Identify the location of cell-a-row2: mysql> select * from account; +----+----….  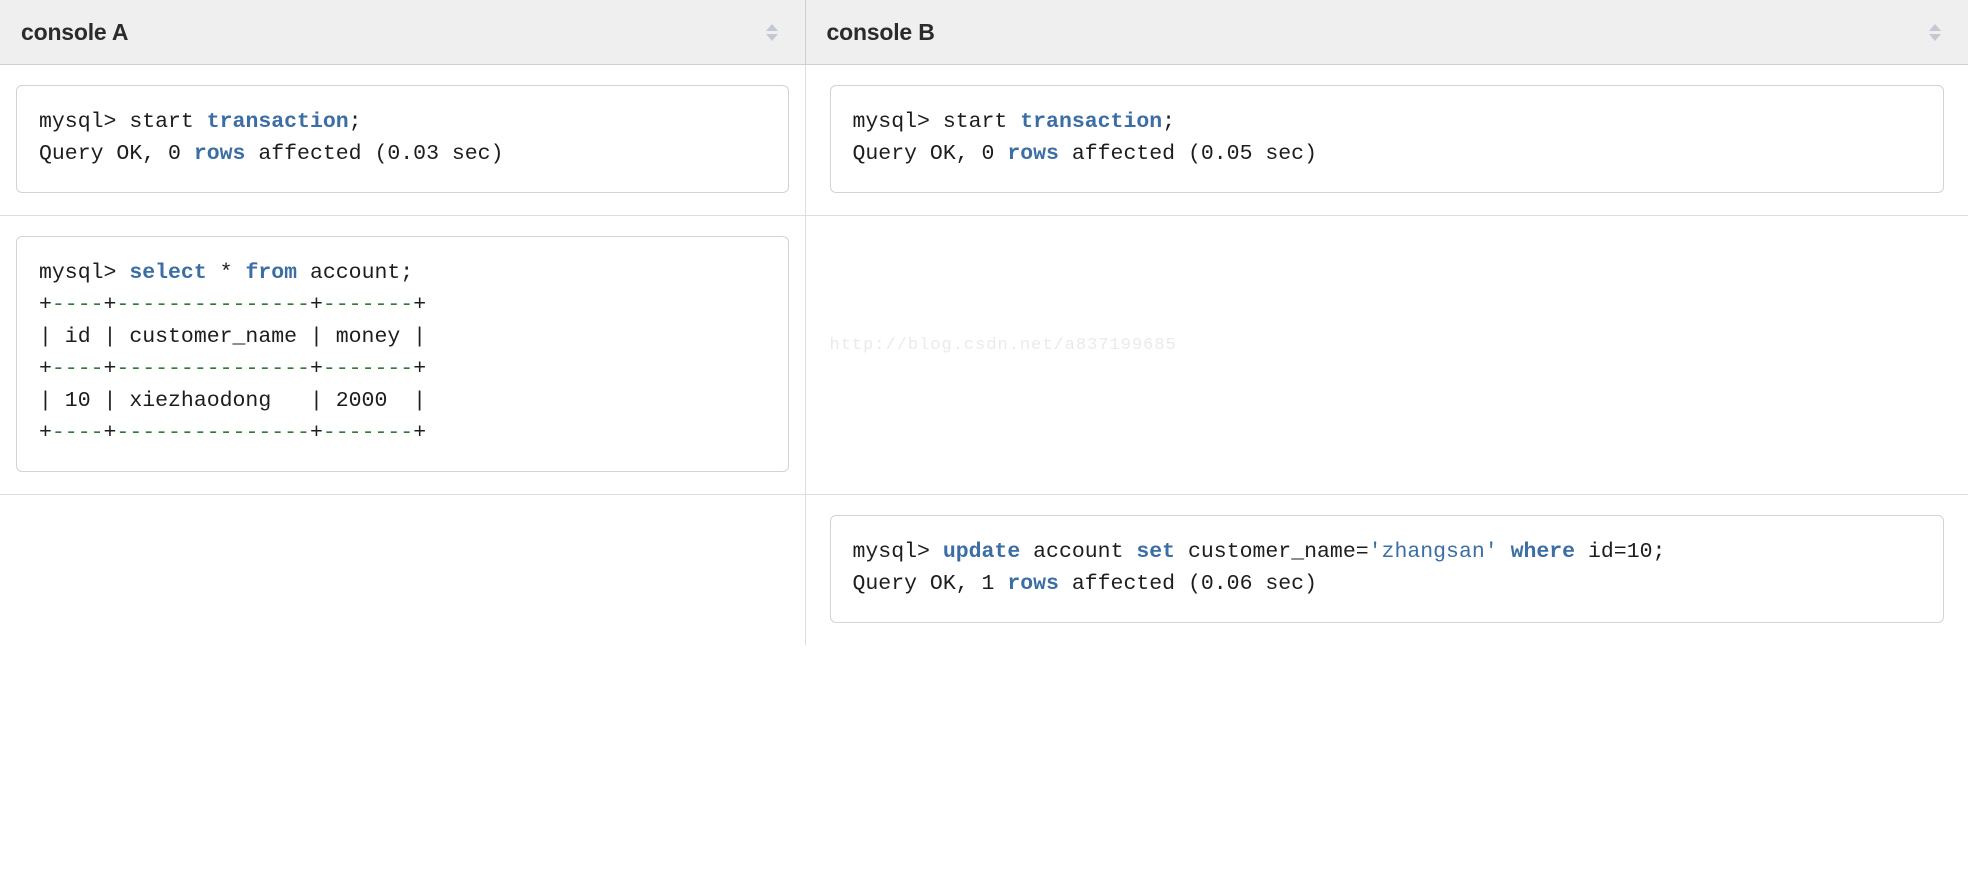
(403, 355).